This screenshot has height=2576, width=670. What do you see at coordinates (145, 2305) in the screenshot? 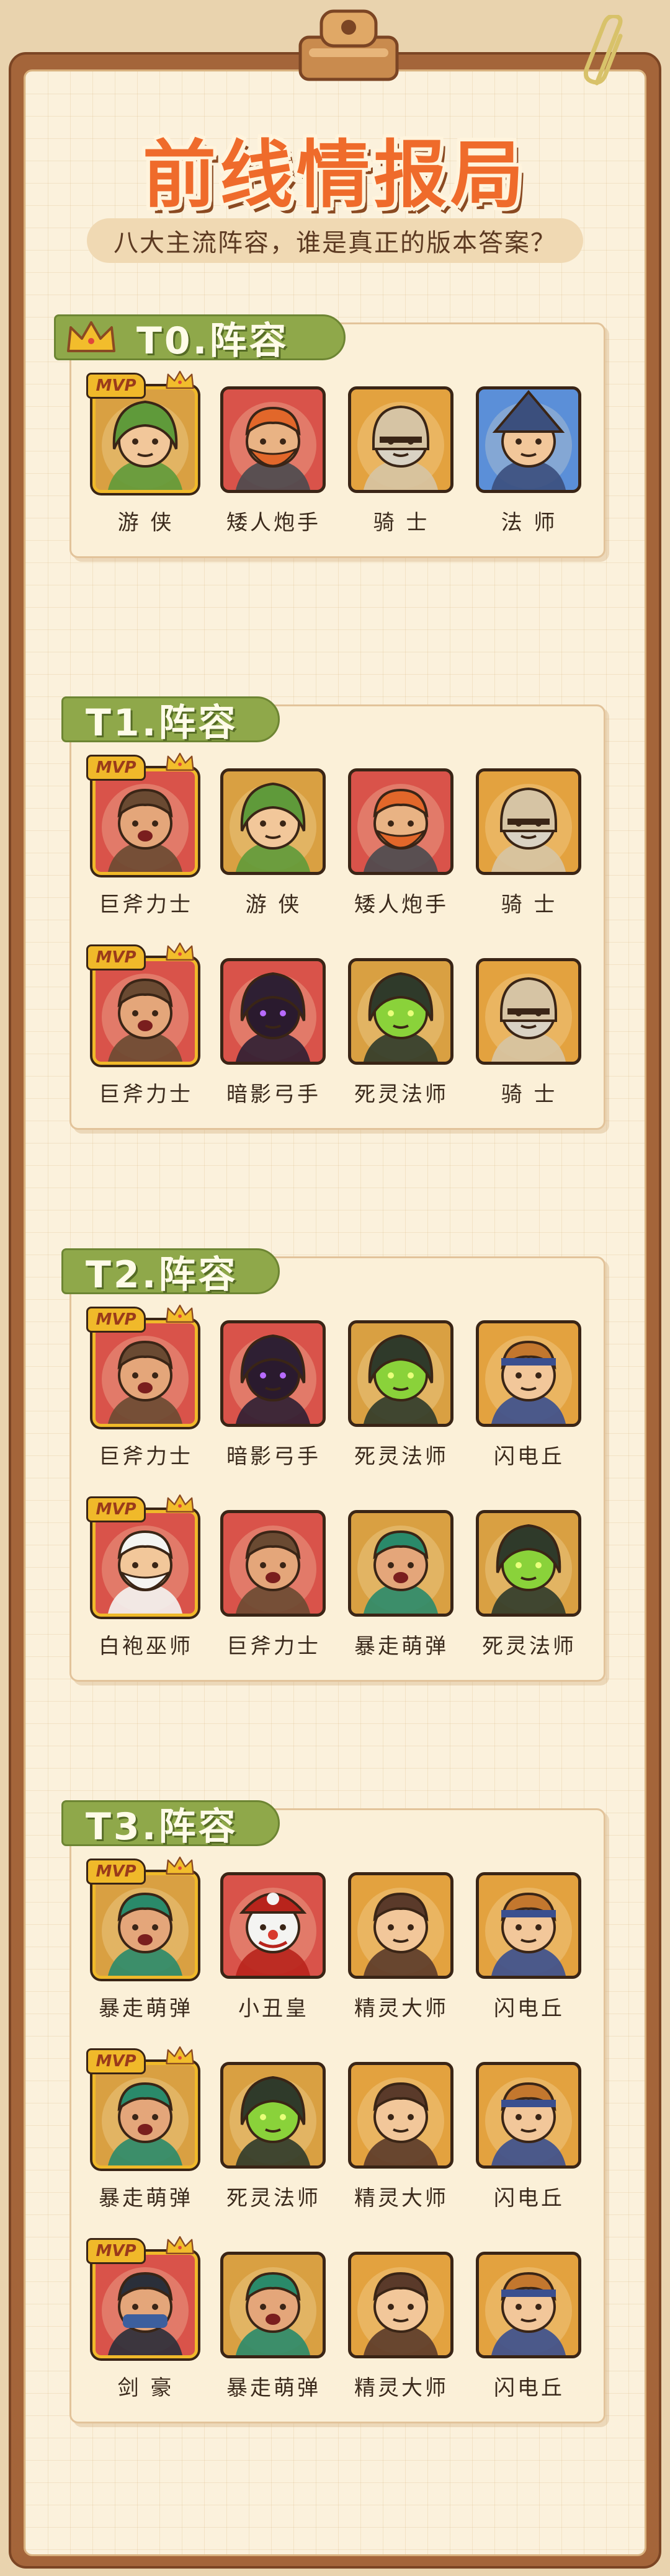
I see `swordmaster-portrait-icon` at bounding box center [145, 2305].